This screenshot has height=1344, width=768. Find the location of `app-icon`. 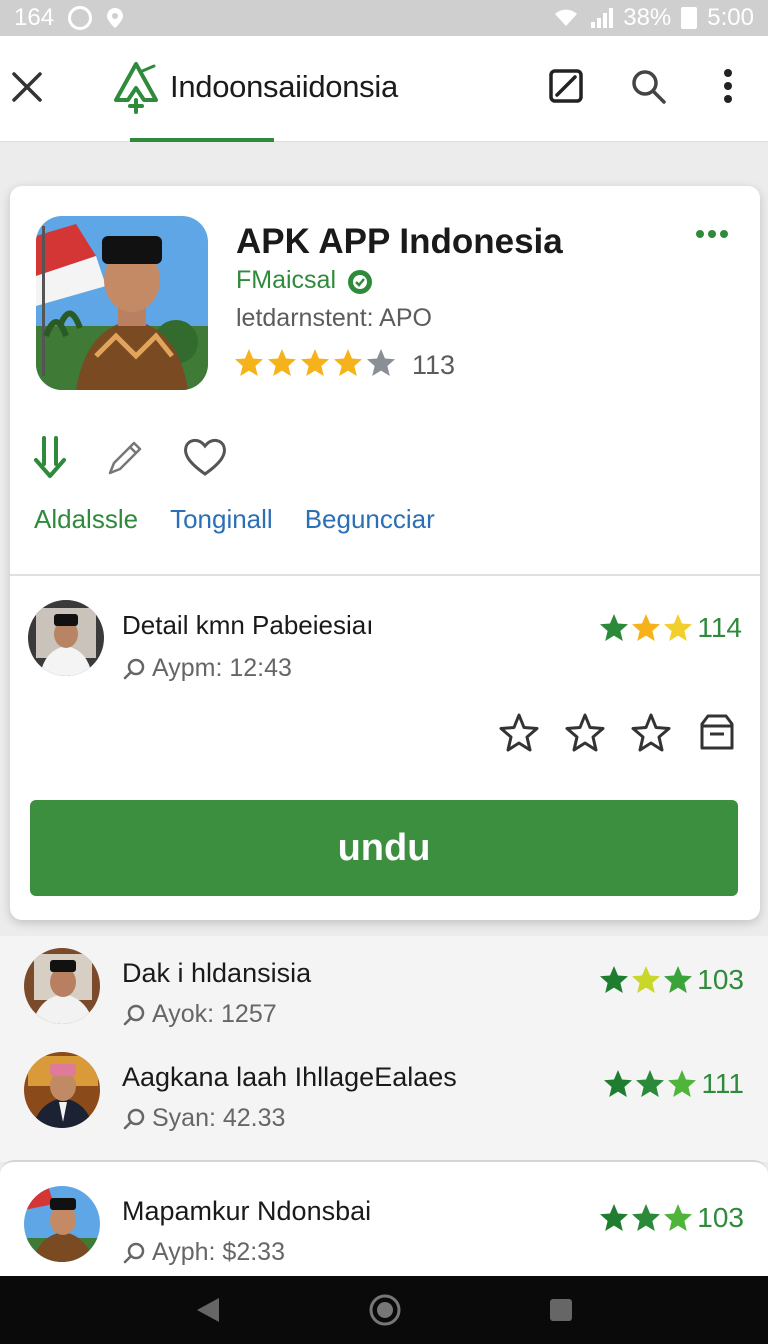

app-icon is located at coordinates (122, 303).